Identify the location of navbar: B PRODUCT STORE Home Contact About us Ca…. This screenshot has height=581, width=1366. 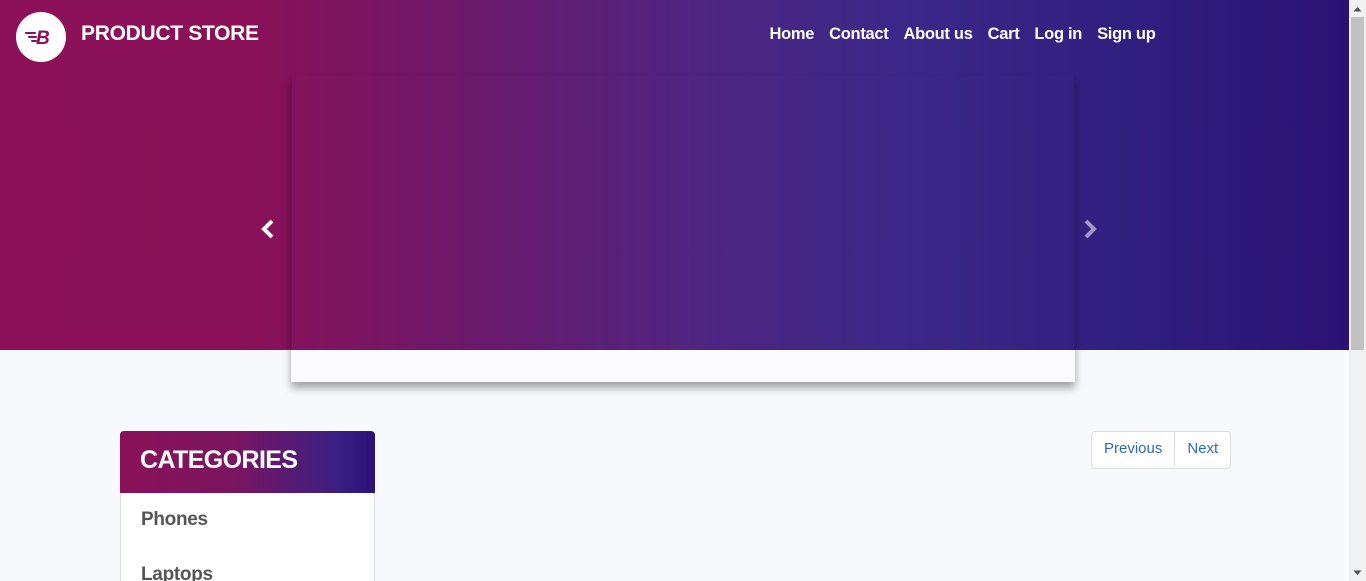
(674, 37).